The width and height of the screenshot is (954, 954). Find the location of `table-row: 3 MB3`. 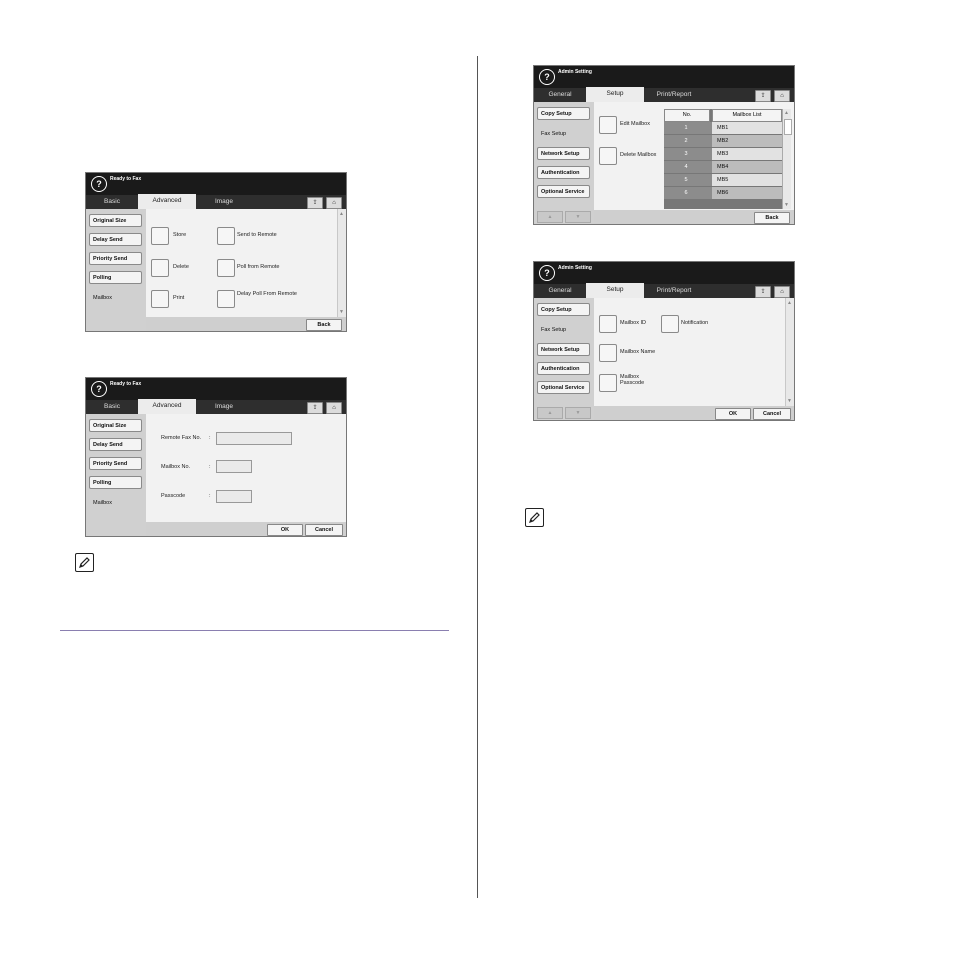

table-row: 3 MB3 is located at coordinates (724, 154).